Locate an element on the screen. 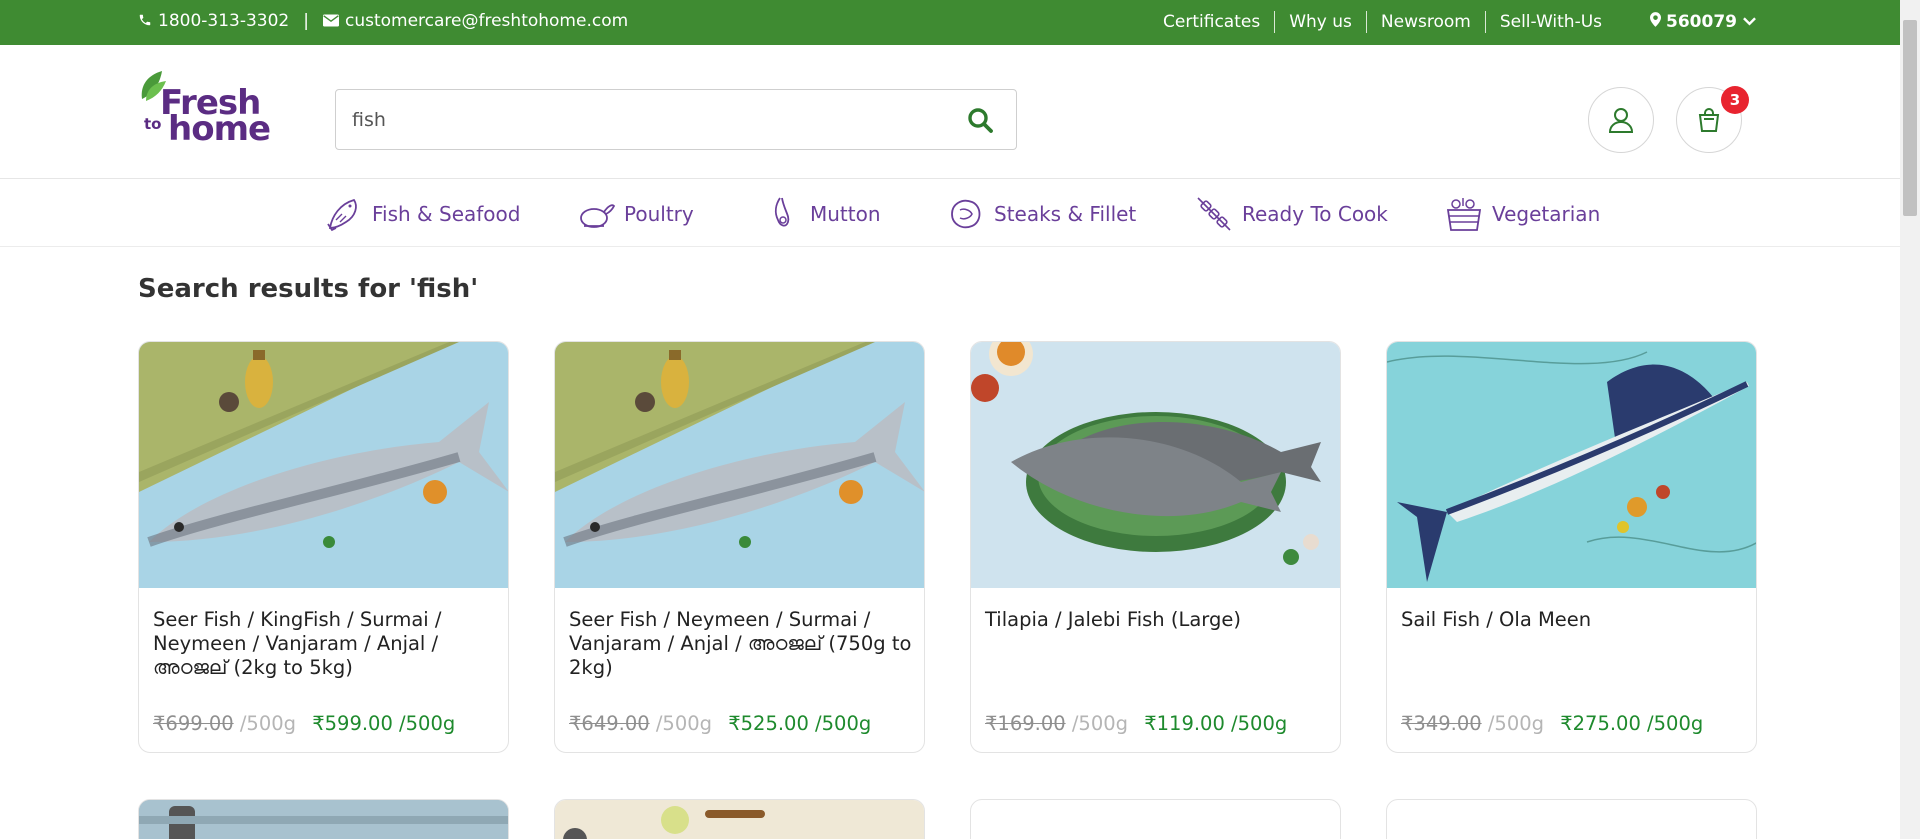 This screenshot has width=1920, height=839. phone-number: 1800-313-3302 is located at coordinates (223, 21).